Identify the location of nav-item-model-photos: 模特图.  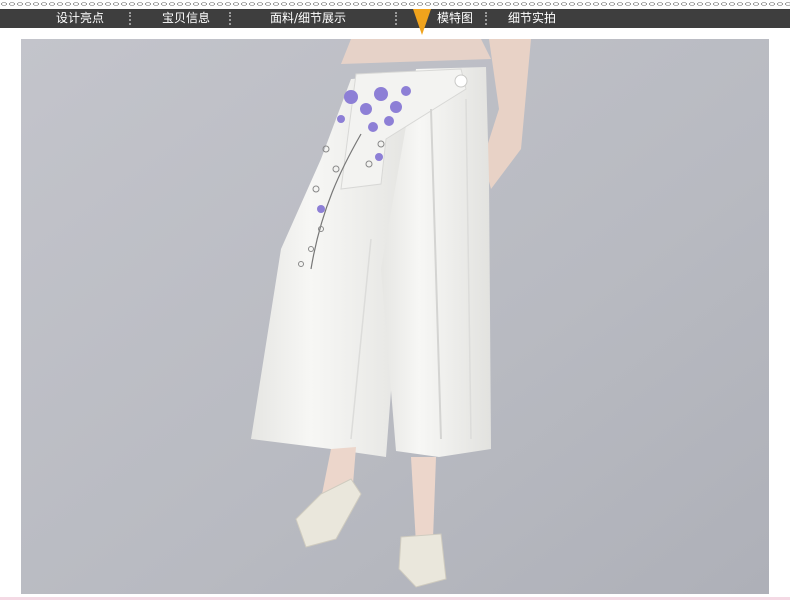
(455, 18).